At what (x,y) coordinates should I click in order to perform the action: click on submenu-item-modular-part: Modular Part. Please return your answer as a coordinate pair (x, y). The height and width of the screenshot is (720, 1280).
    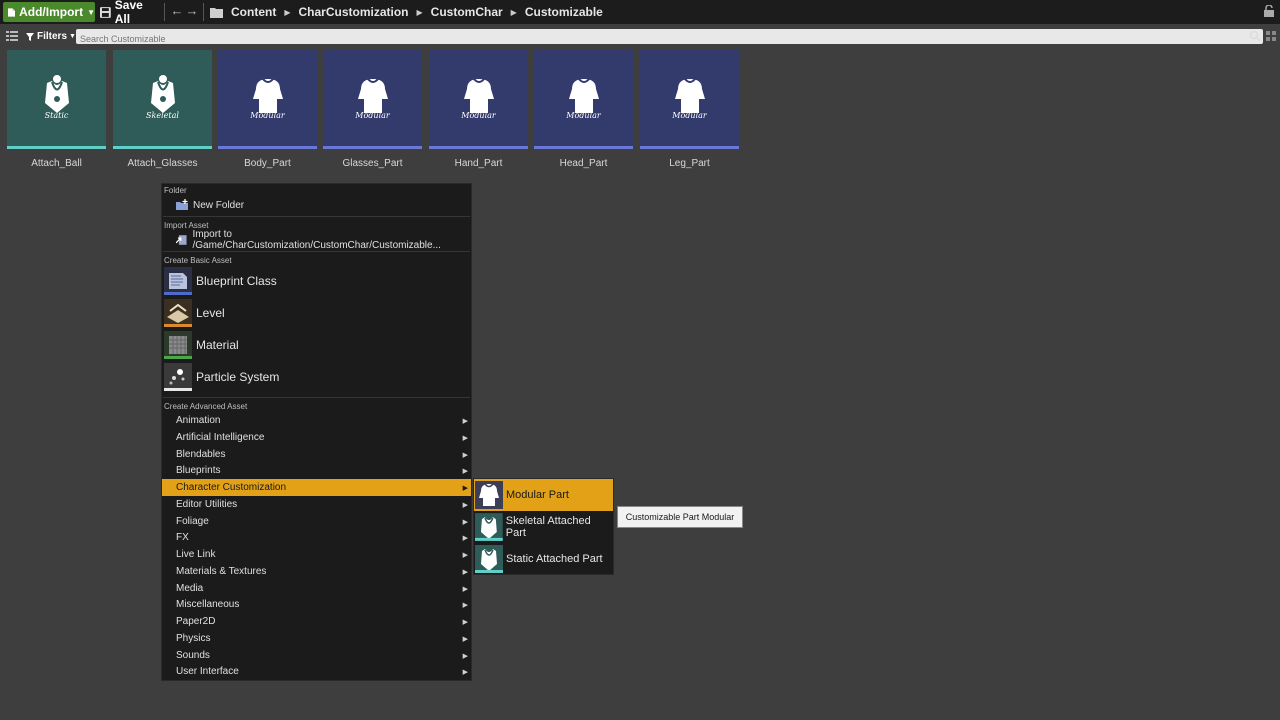
    Looking at the image, I should click on (543, 495).